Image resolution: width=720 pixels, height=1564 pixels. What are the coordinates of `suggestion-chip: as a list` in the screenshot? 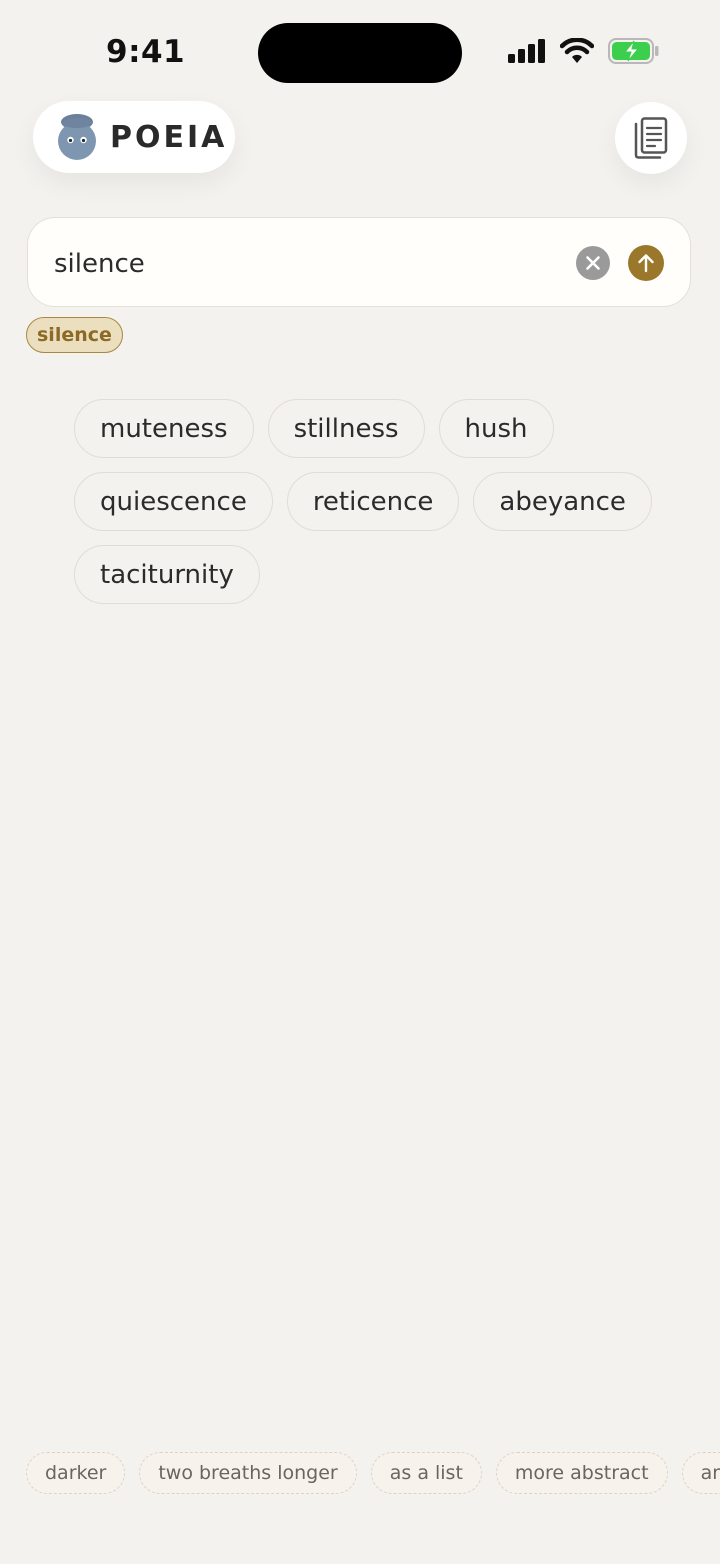 It's located at (426, 1473).